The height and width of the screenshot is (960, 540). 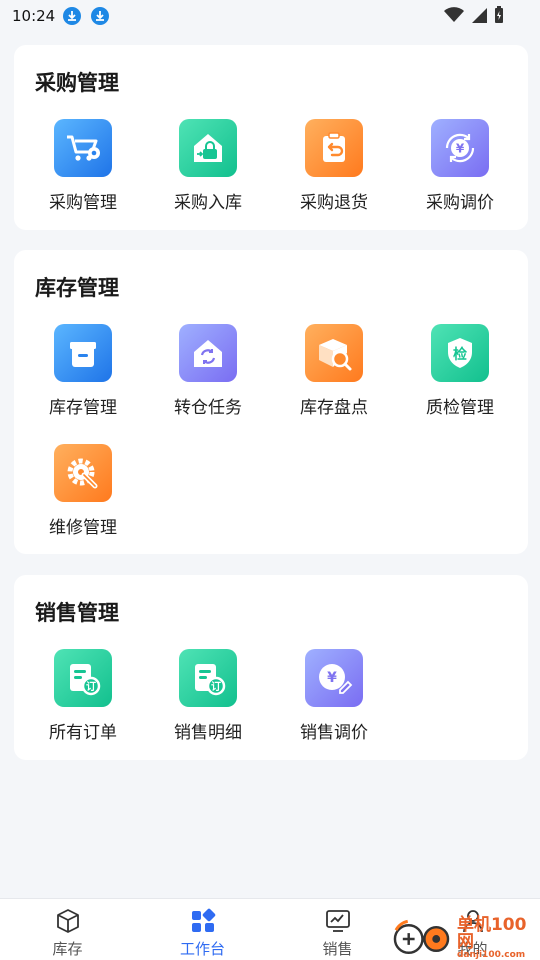 What do you see at coordinates (337, 921) in the screenshot?
I see `chart-board-icon` at bounding box center [337, 921].